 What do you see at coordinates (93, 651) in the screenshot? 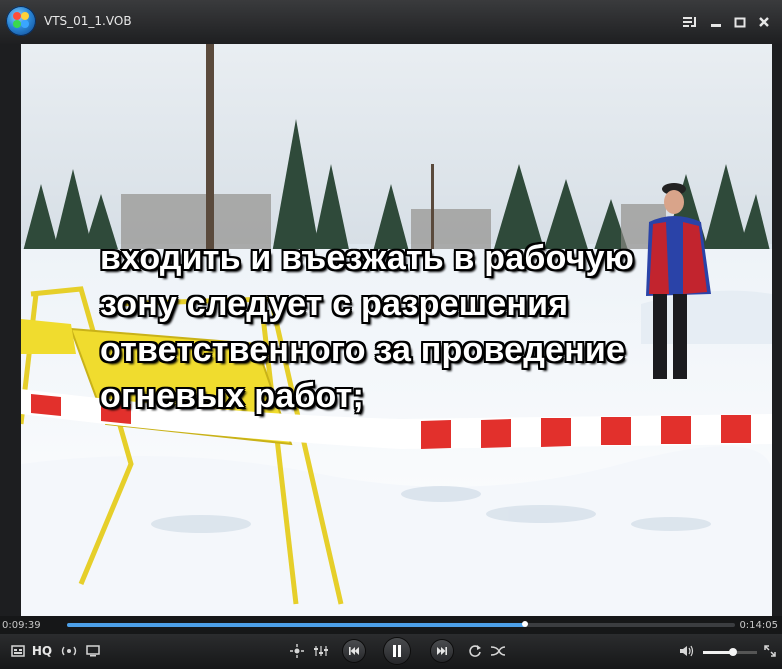
I see `screen-icon` at bounding box center [93, 651].